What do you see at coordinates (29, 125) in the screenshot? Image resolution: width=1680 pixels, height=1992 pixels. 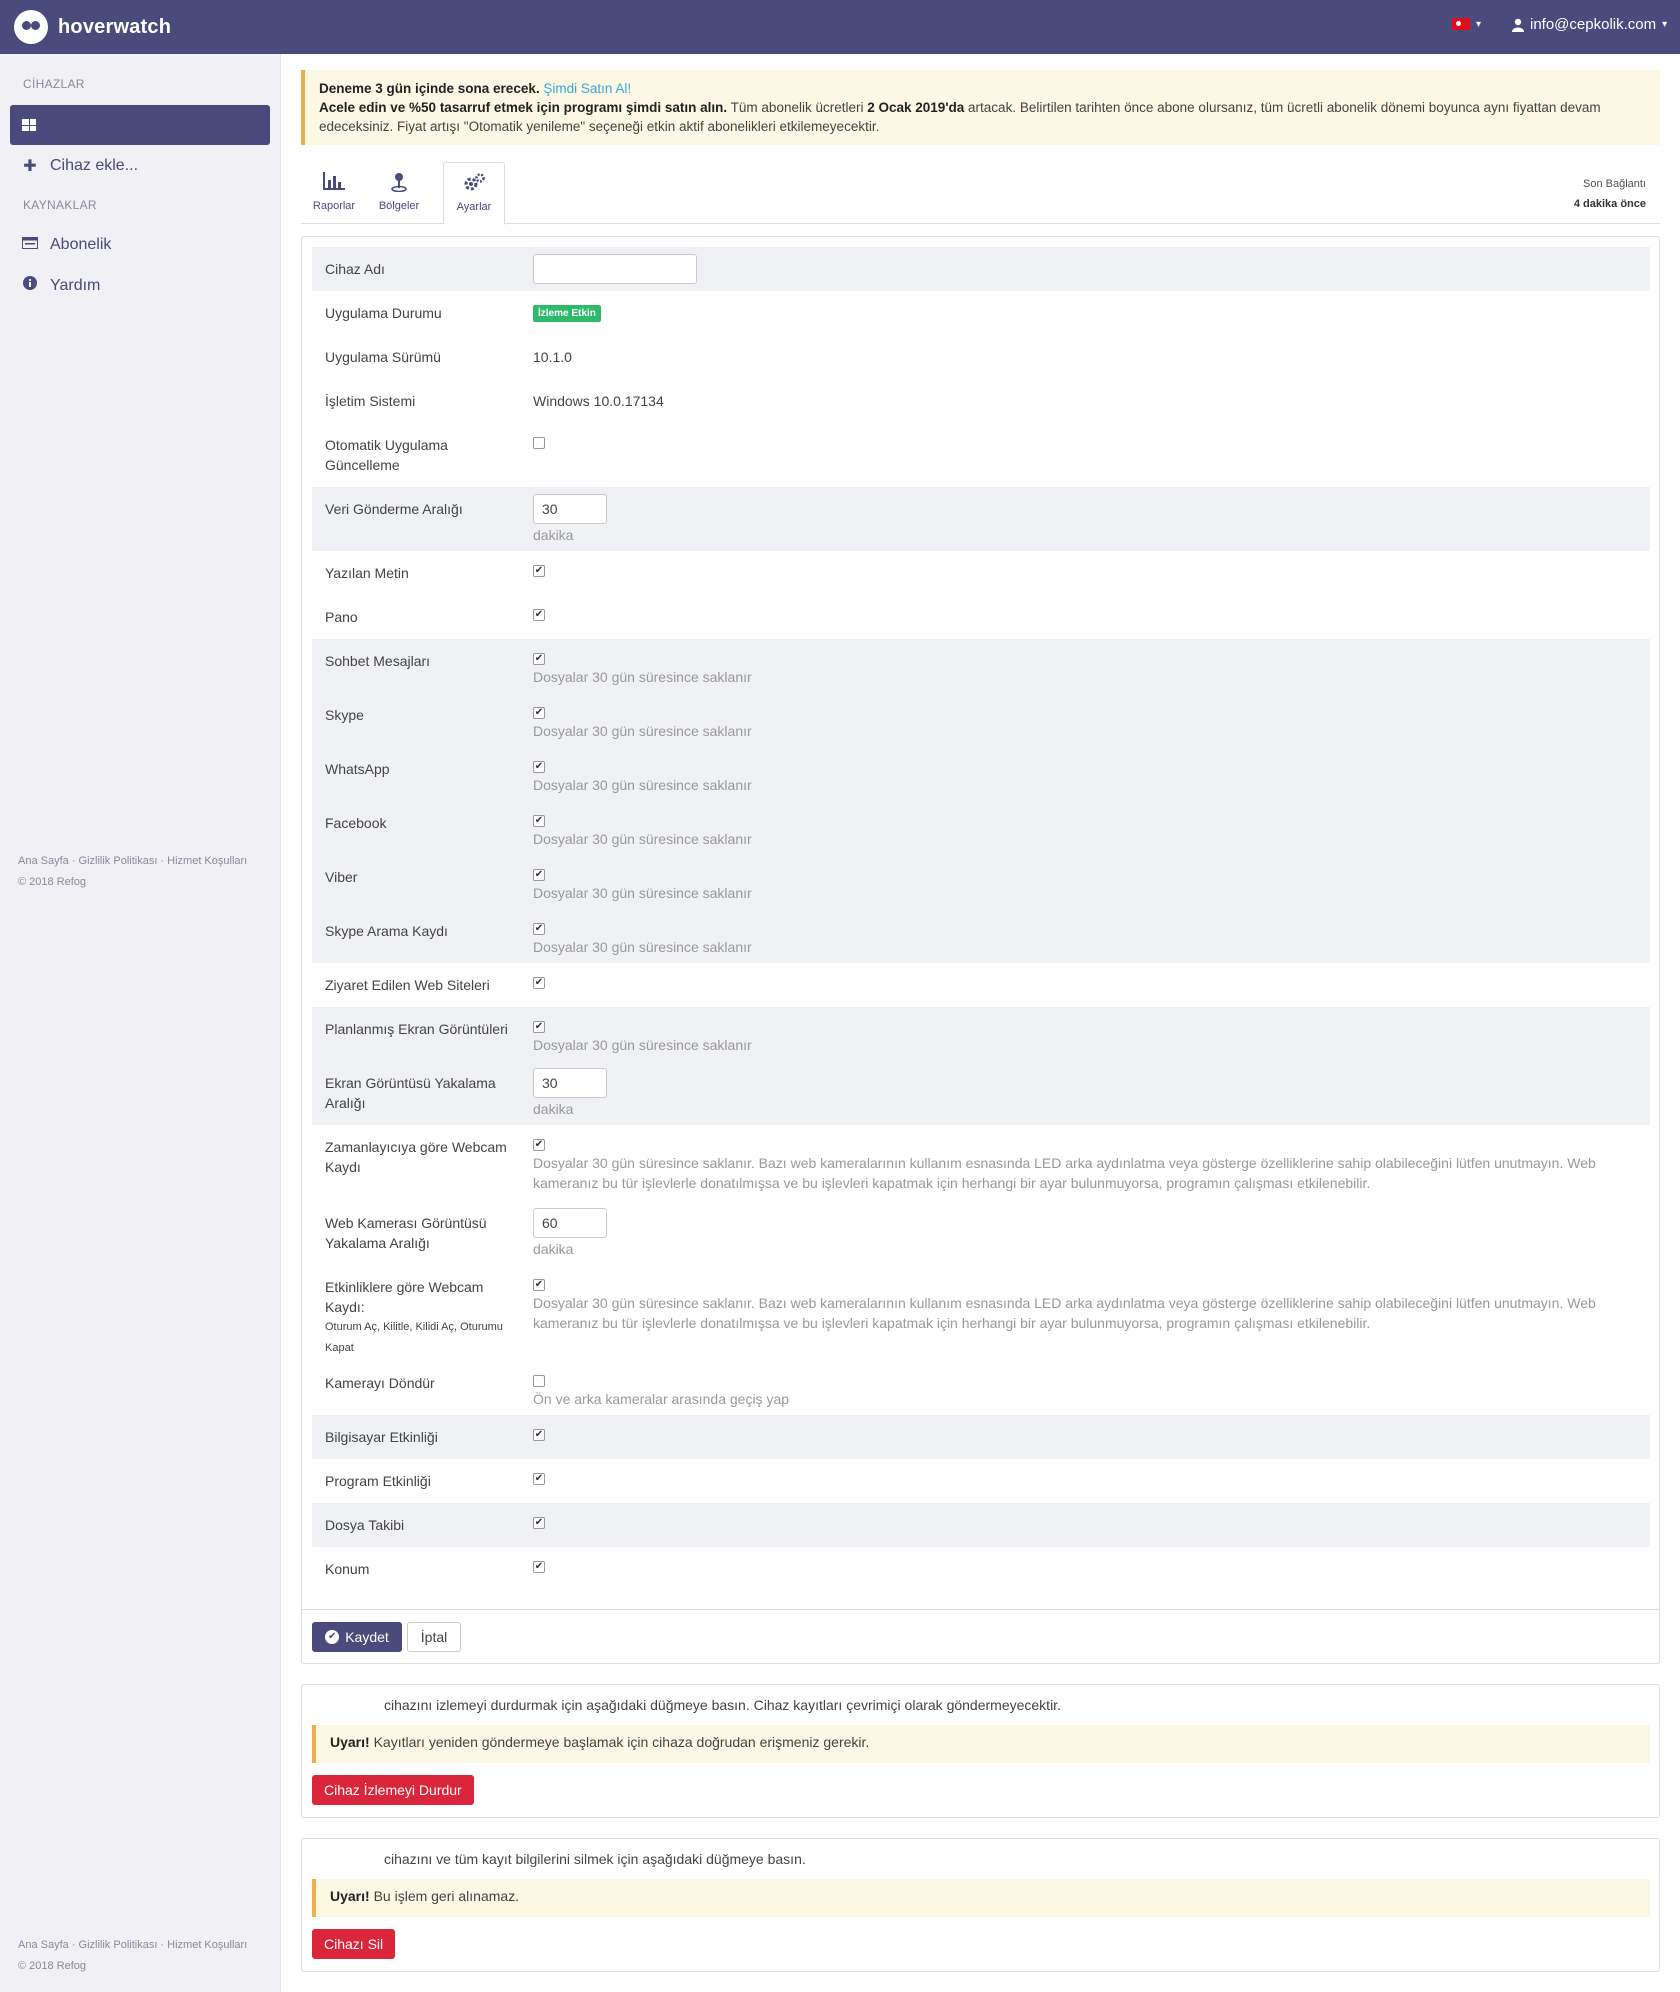 I see `windows-icon` at bounding box center [29, 125].